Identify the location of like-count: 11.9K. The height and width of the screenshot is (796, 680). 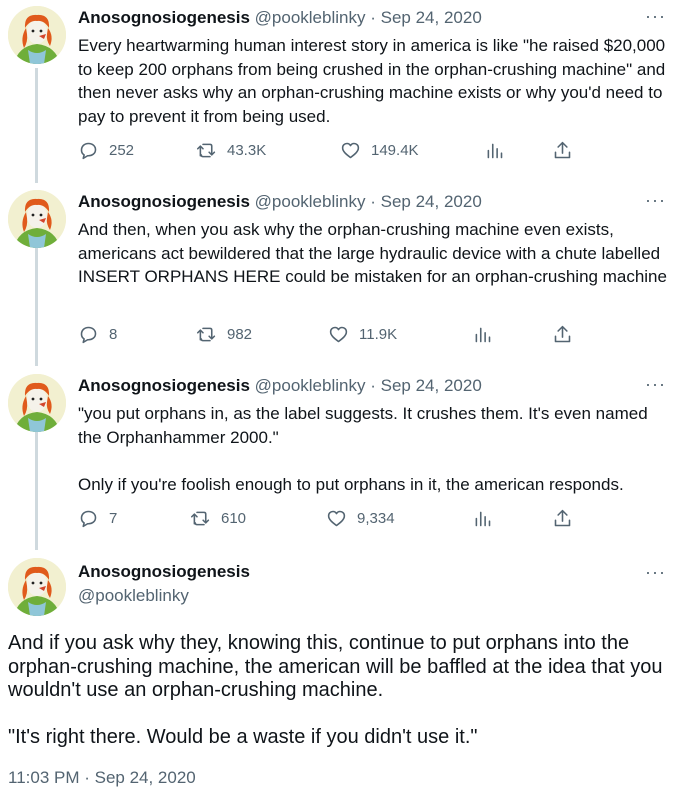
(378, 334).